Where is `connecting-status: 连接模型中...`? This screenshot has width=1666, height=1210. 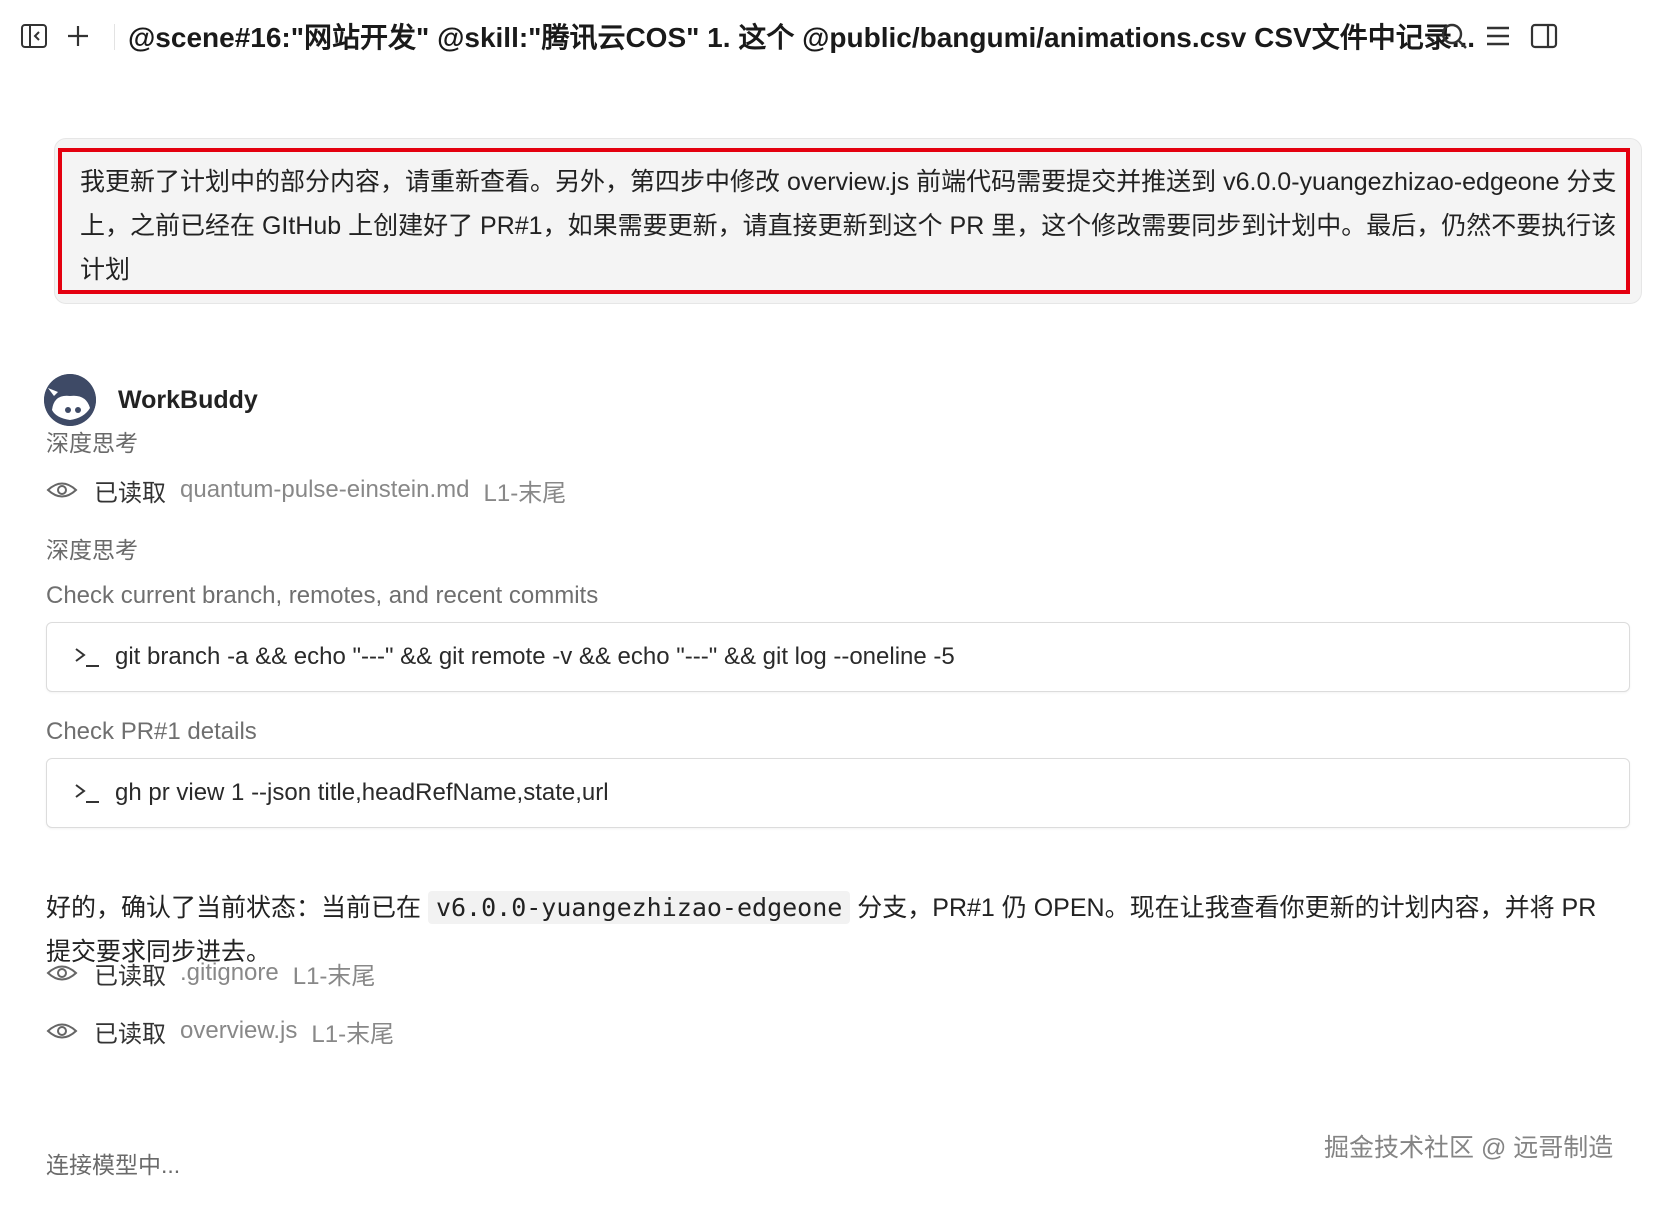
connecting-status: 连接模型中... is located at coordinates (113, 1165).